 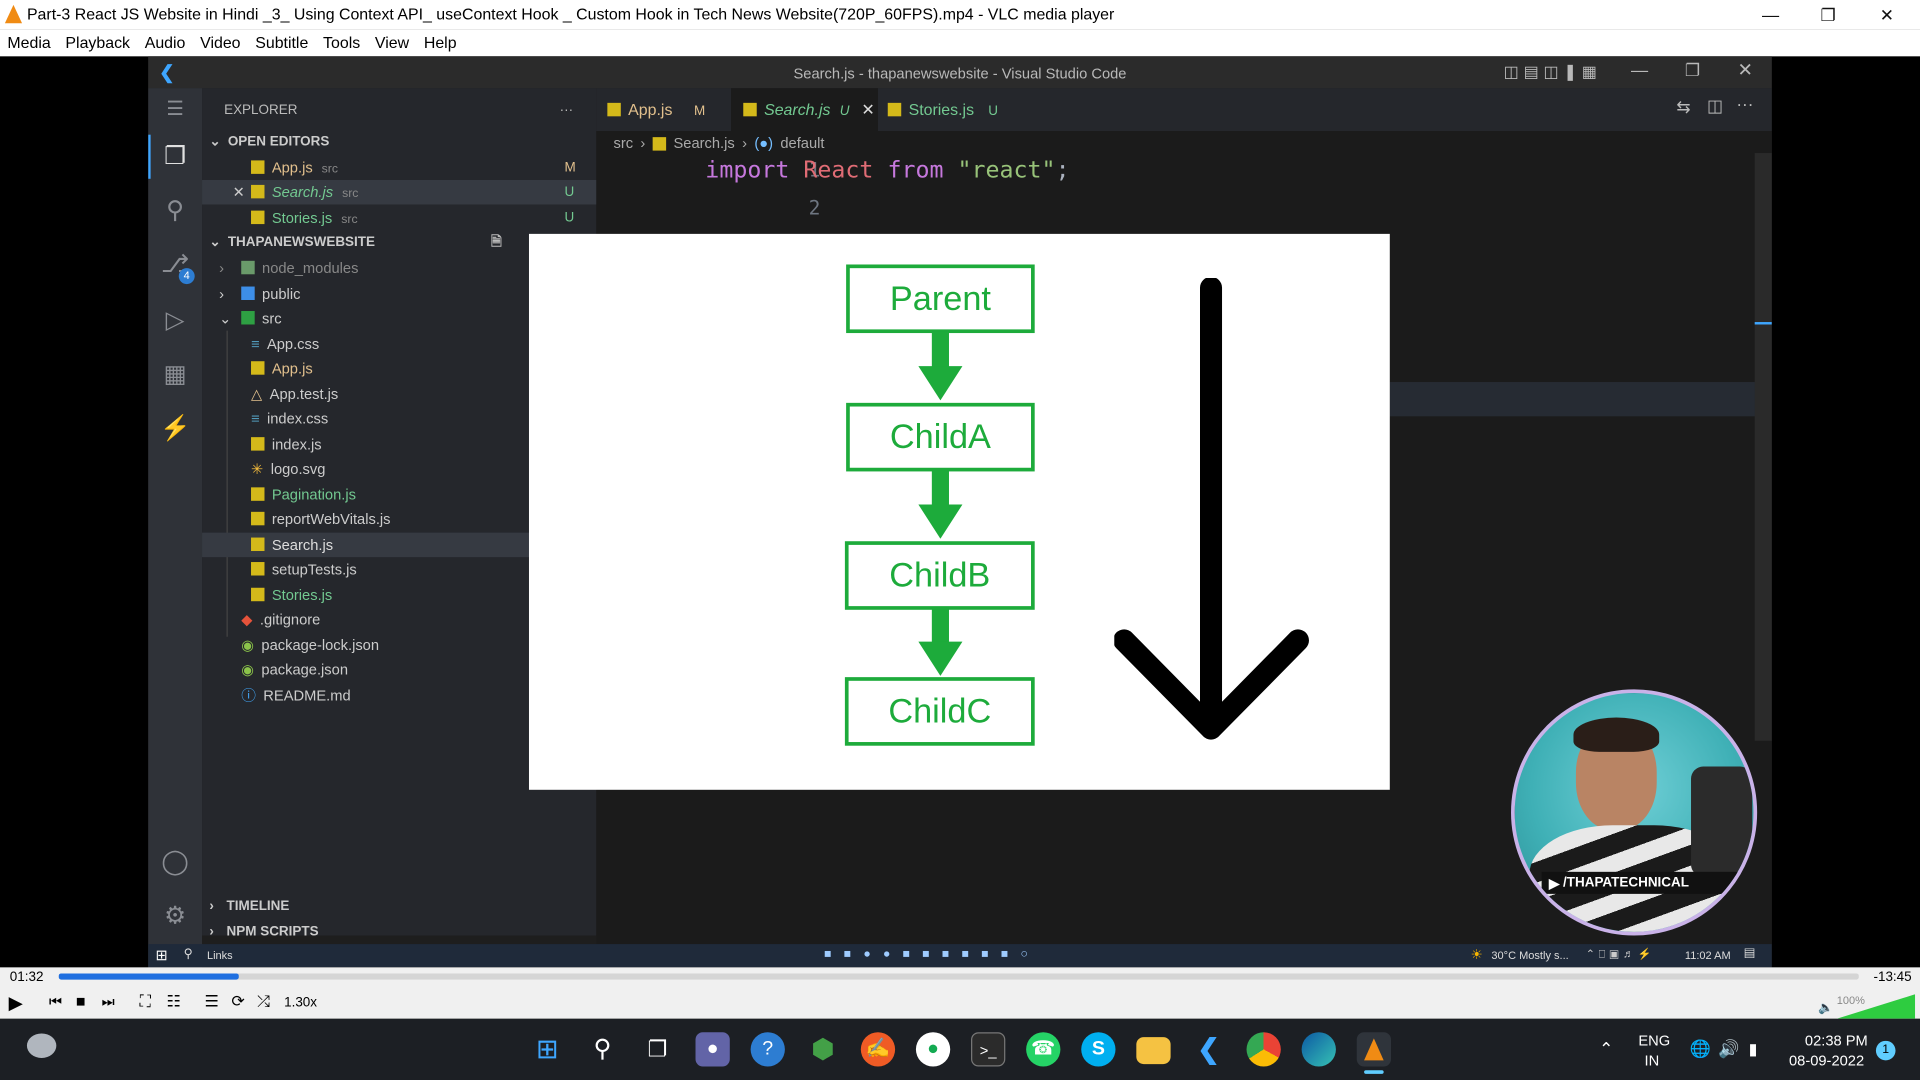 What do you see at coordinates (933, 1049) in the screenshot?
I see `mongodb-icon: ●` at bounding box center [933, 1049].